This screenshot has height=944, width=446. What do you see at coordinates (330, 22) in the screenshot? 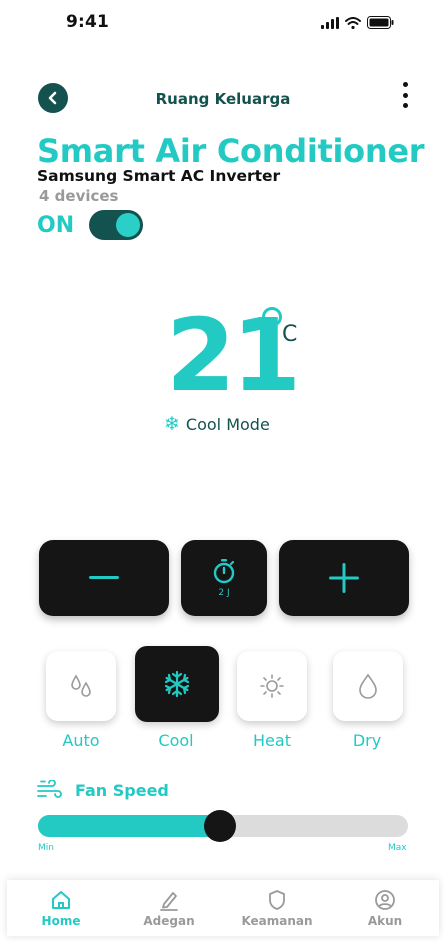
I see `signal-icon` at bounding box center [330, 22].